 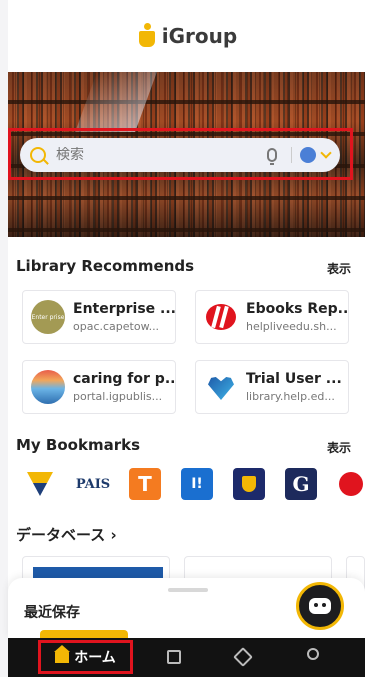 I want to click on nav-library-icon, so click(x=174, y=657).